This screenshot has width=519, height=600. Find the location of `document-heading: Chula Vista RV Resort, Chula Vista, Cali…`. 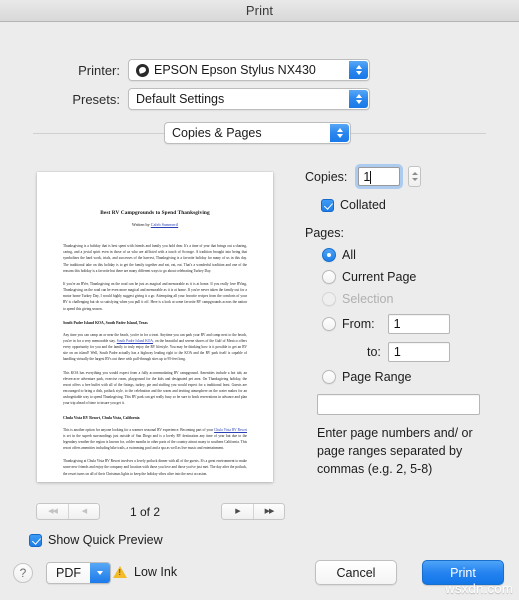

document-heading: Chula Vista RV Resort, Chula Vista, Cali… is located at coordinates (101, 417).